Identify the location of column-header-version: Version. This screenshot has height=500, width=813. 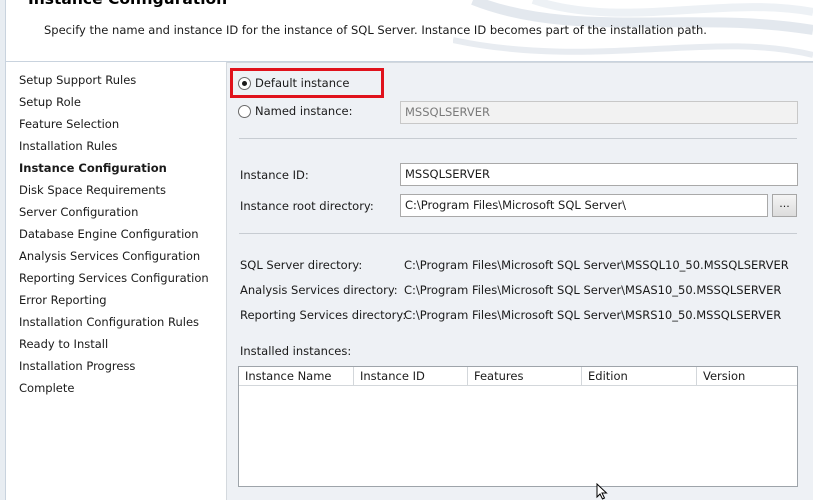
(747, 376).